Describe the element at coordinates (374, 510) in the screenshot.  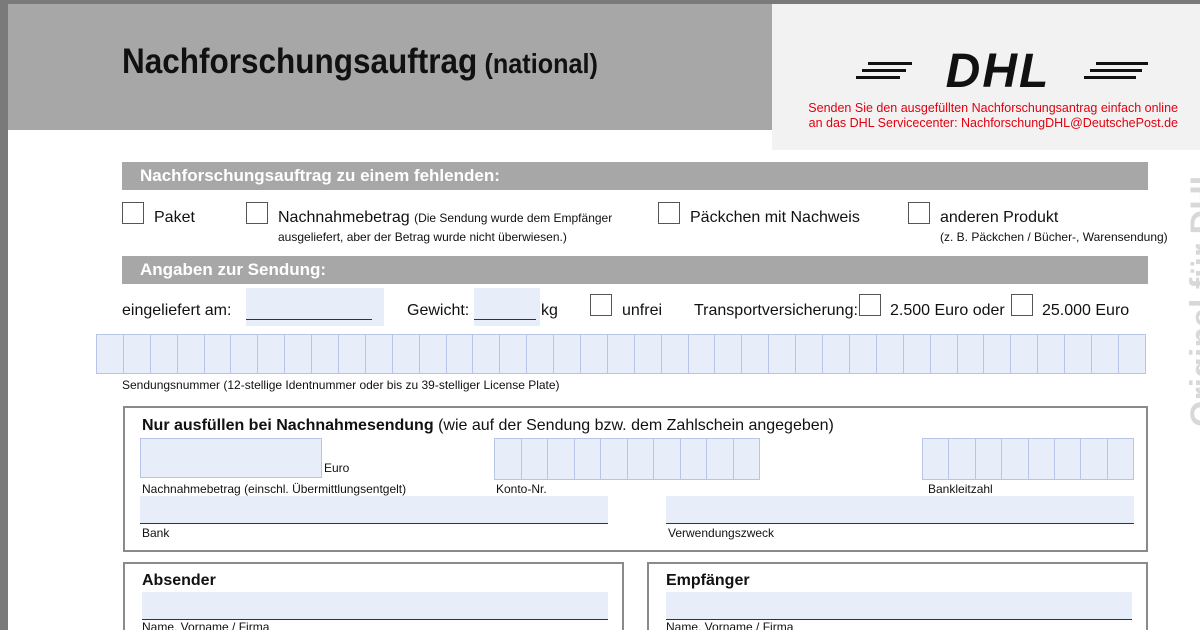
I see `bank-field` at that location.